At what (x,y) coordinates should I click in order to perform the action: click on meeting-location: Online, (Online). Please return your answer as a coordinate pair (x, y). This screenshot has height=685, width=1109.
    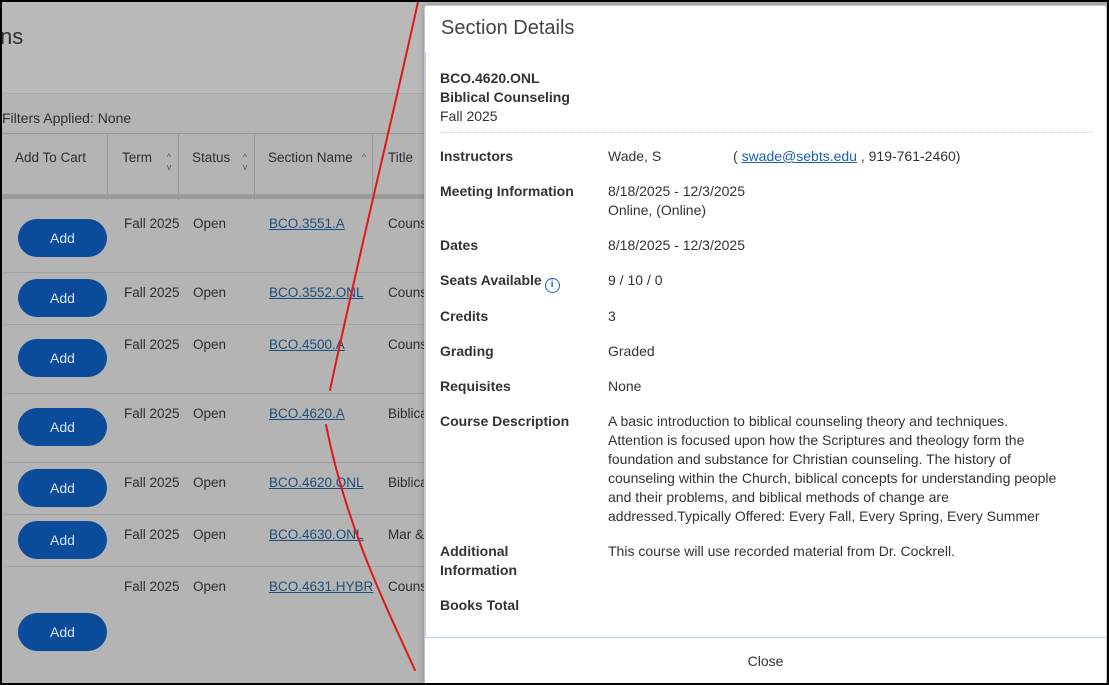
    Looking at the image, I should click on (657, 210).